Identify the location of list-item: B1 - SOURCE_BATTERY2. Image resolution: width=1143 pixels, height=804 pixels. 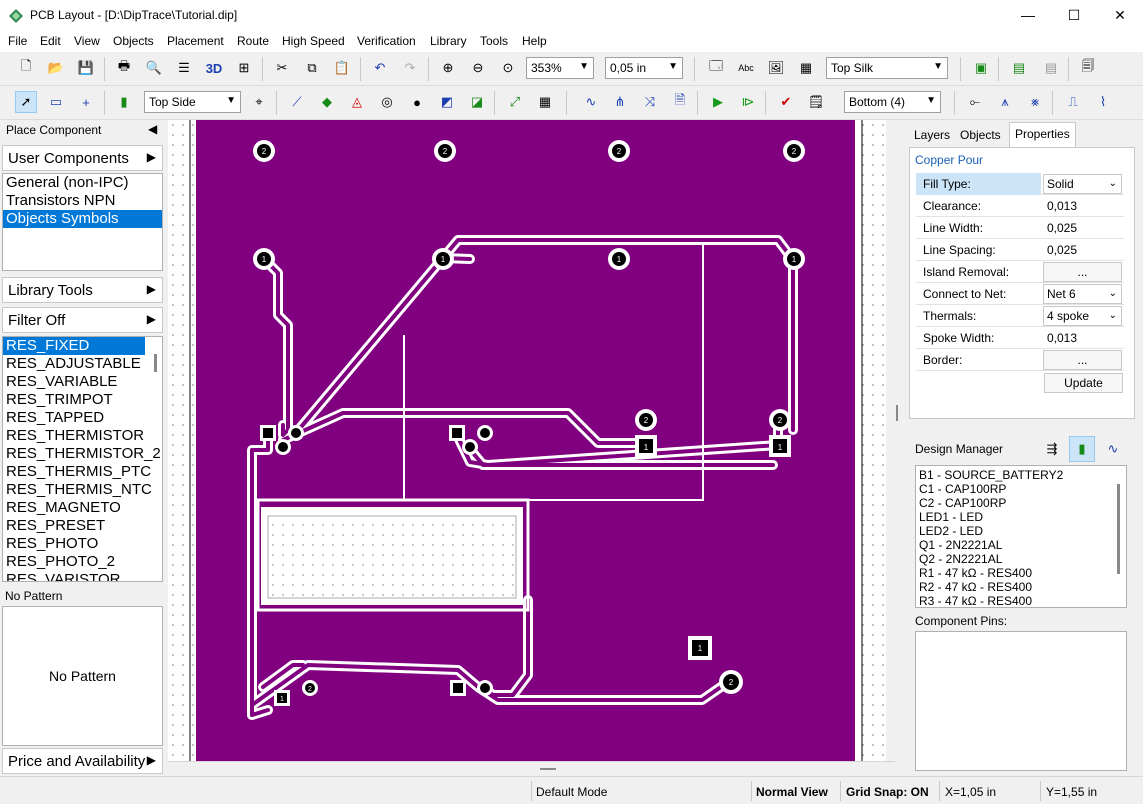
(1021, 475).